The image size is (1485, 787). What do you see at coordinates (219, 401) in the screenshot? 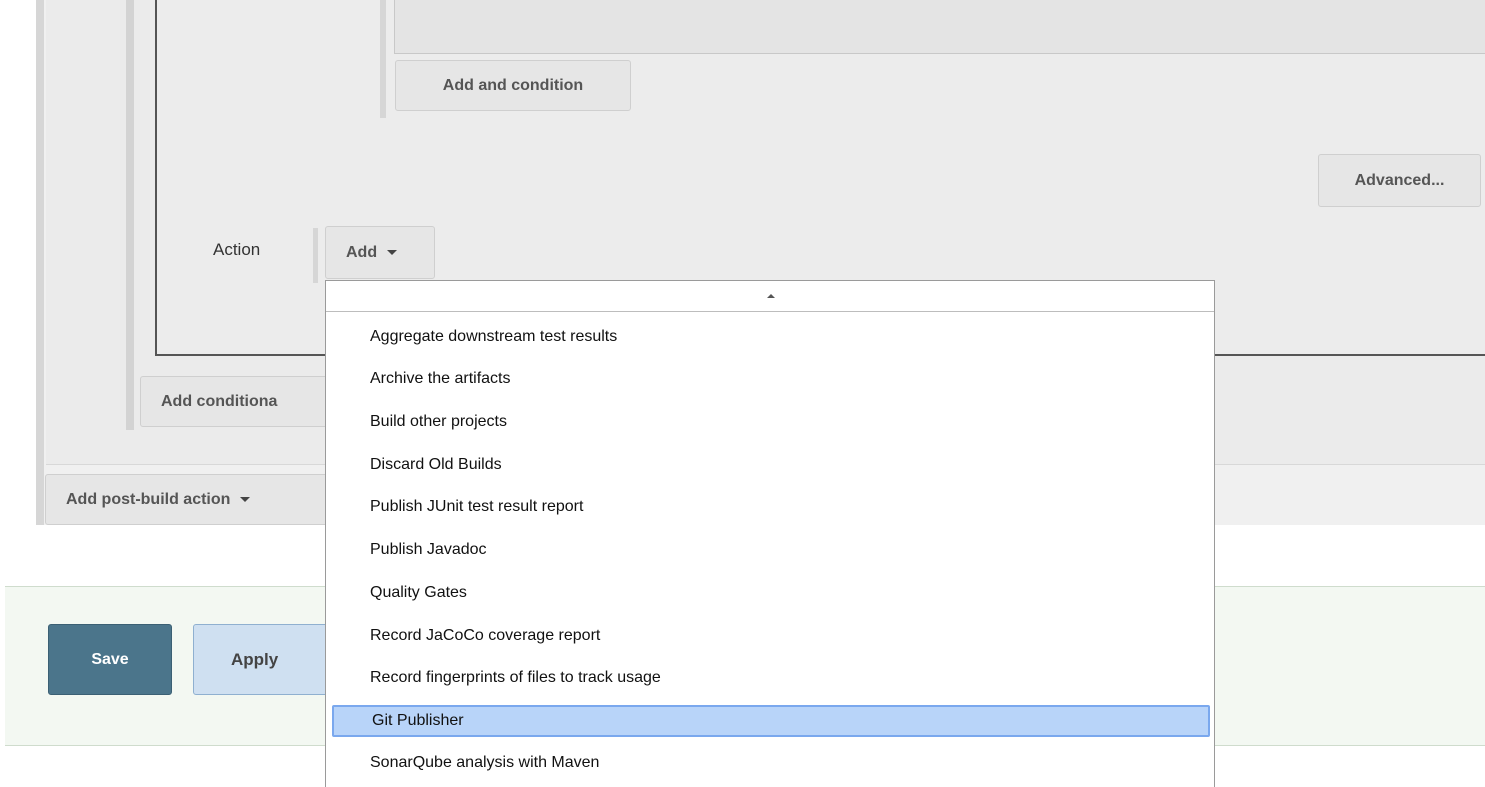
I see `add-conditional-step-label: Add conditiona` at bounding box center [219, 401].